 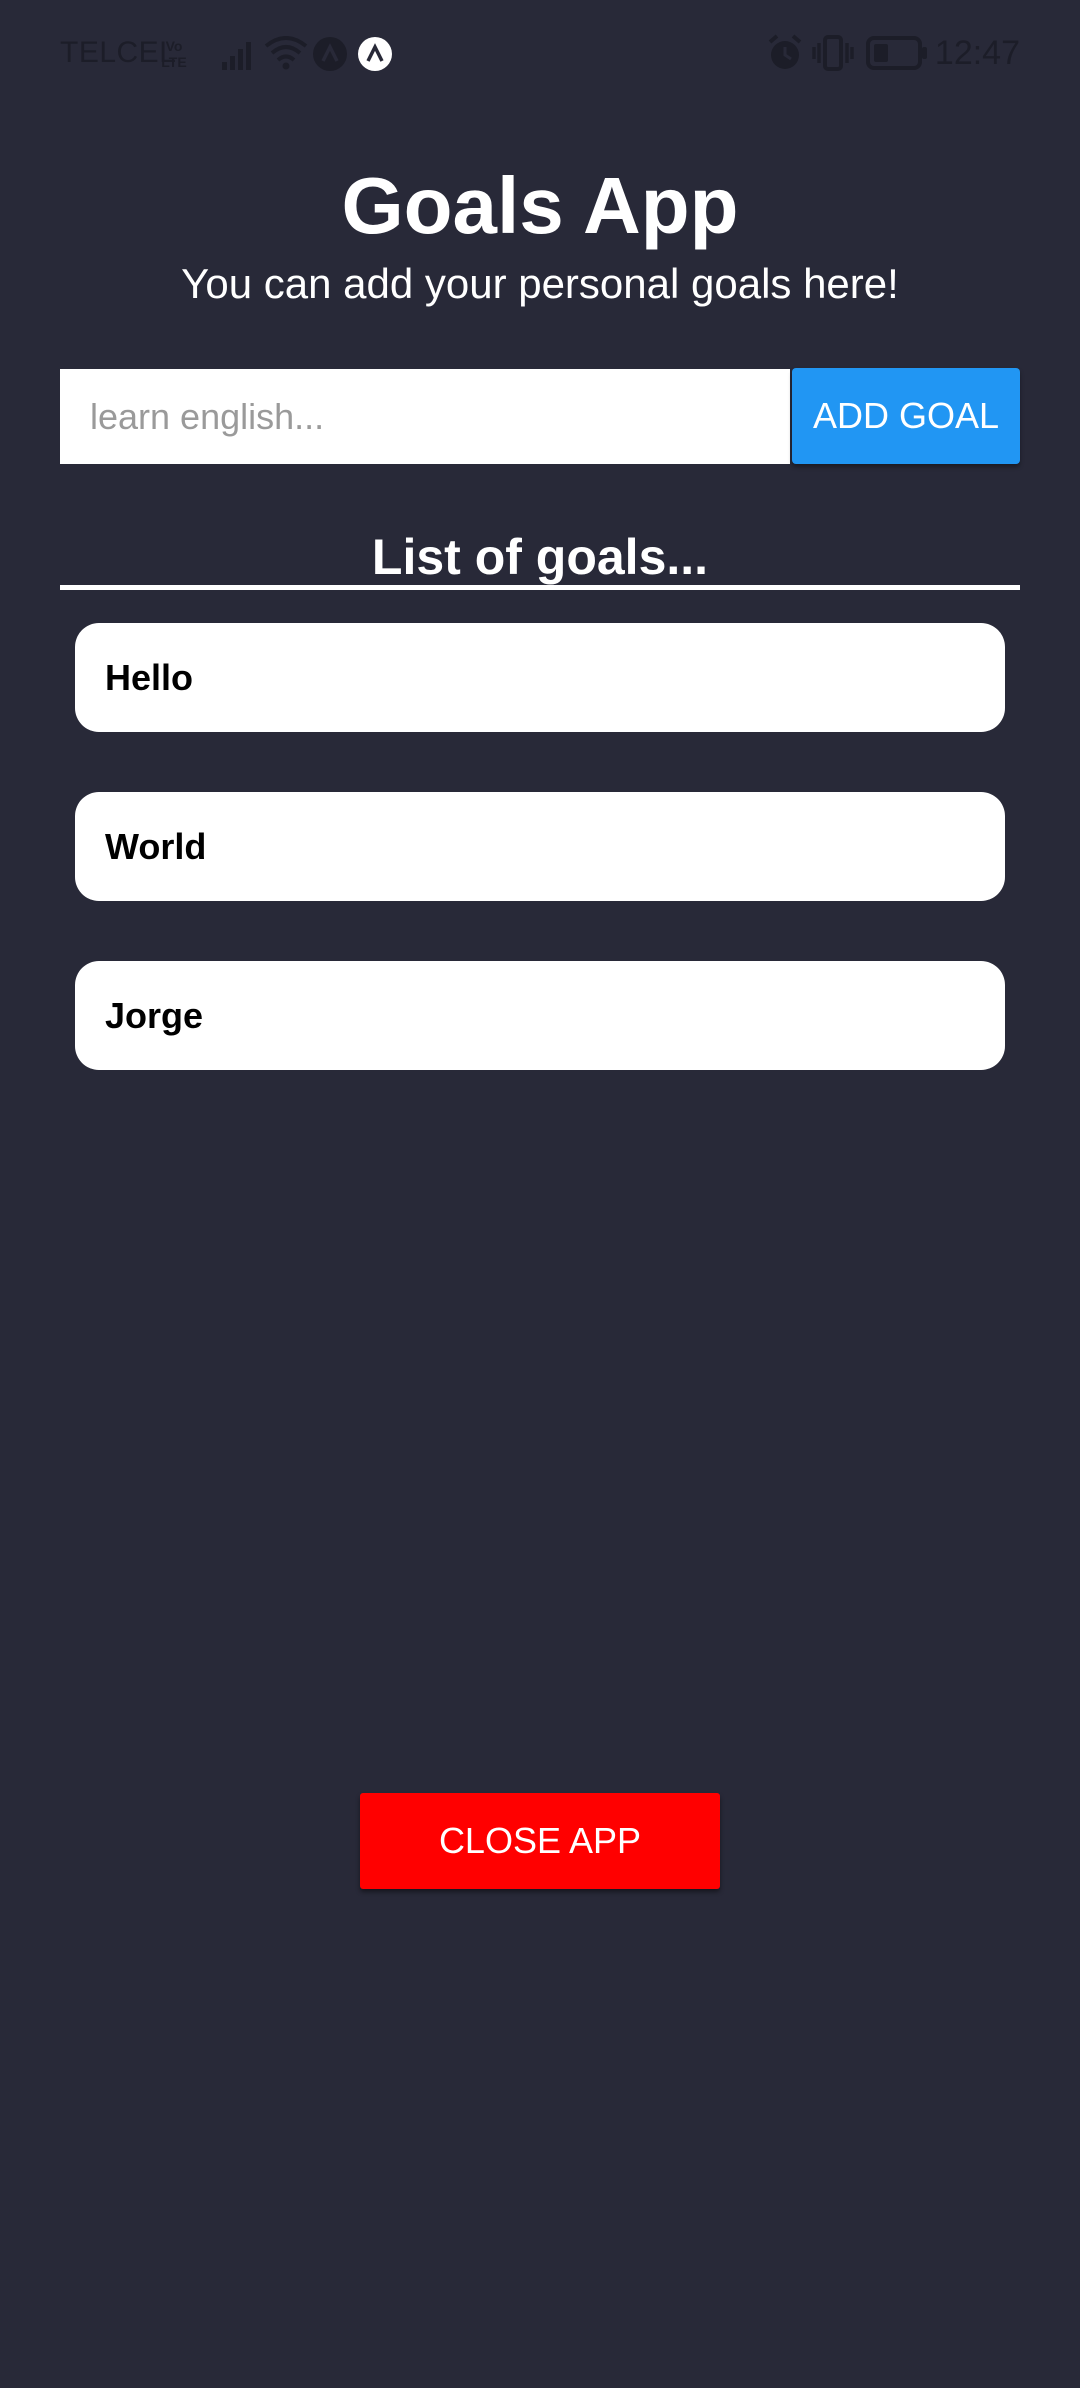 I want to click on goal-item: Jorge, so click(x=540, y=1015).